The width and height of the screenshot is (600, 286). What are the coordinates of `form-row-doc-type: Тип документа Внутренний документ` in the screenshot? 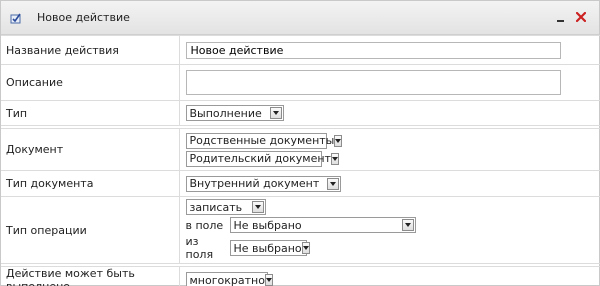 It's located at (300, 183).